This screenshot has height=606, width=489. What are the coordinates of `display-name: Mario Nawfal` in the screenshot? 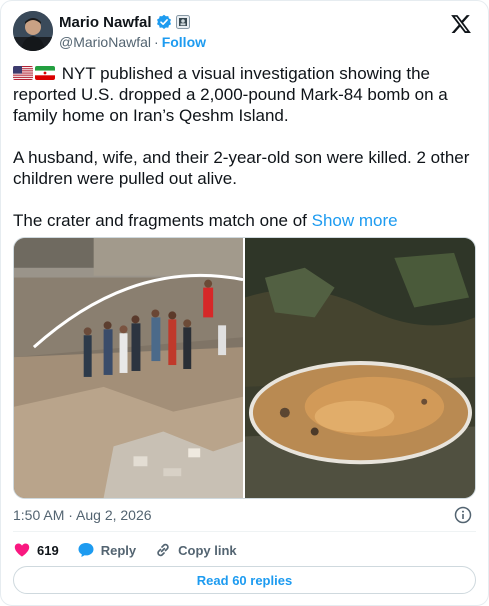 It's located at (105, 22).